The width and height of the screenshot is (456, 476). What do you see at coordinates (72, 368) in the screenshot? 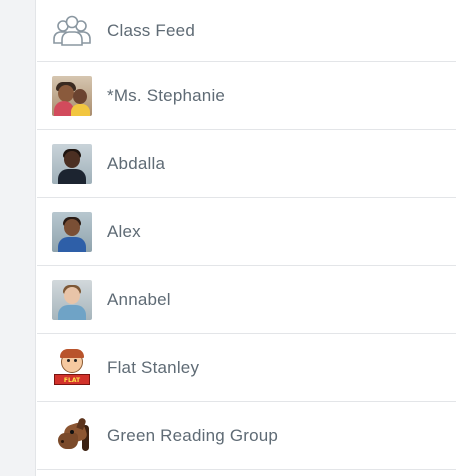
I see `flat-stanley-avatar: FLAT STANLEY` at bounding box center [72, 368].